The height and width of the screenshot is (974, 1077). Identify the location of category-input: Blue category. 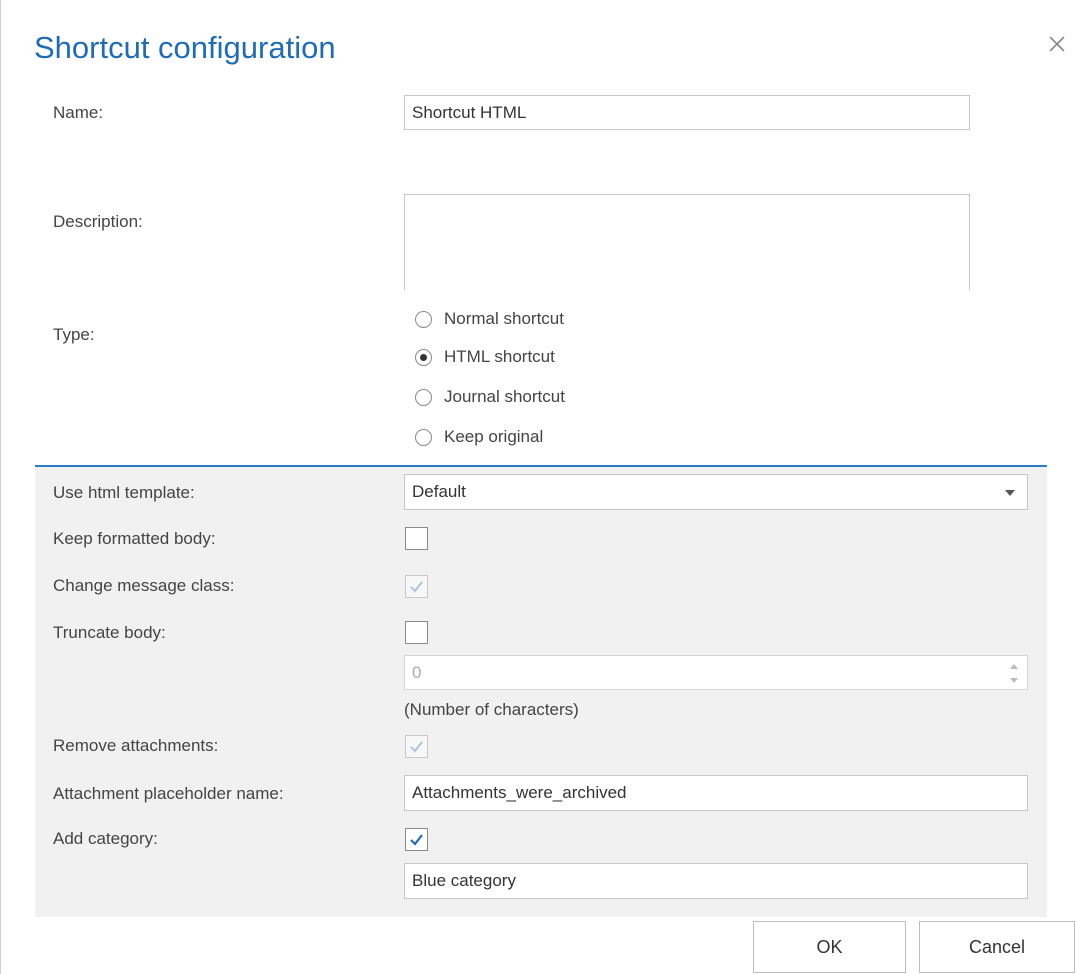
(716, 881).